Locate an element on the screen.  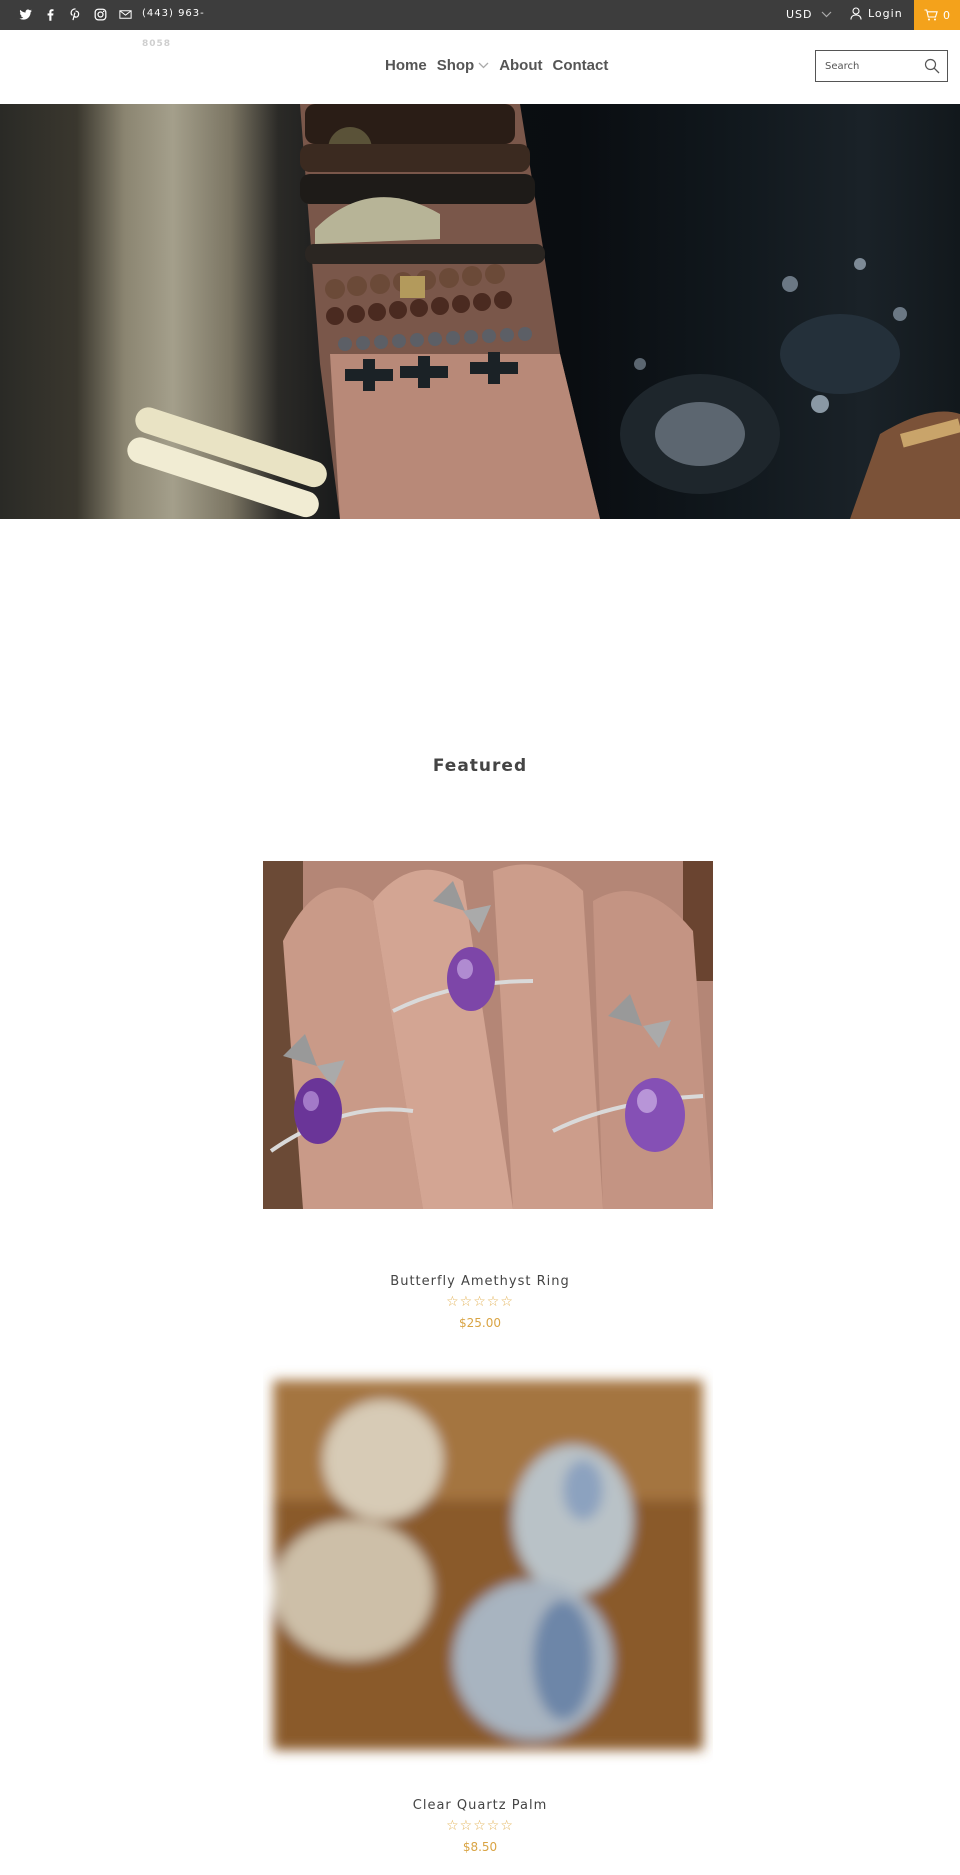
product-title: Butterfly Amethyst Ring is located at coordinates (480, 1281).